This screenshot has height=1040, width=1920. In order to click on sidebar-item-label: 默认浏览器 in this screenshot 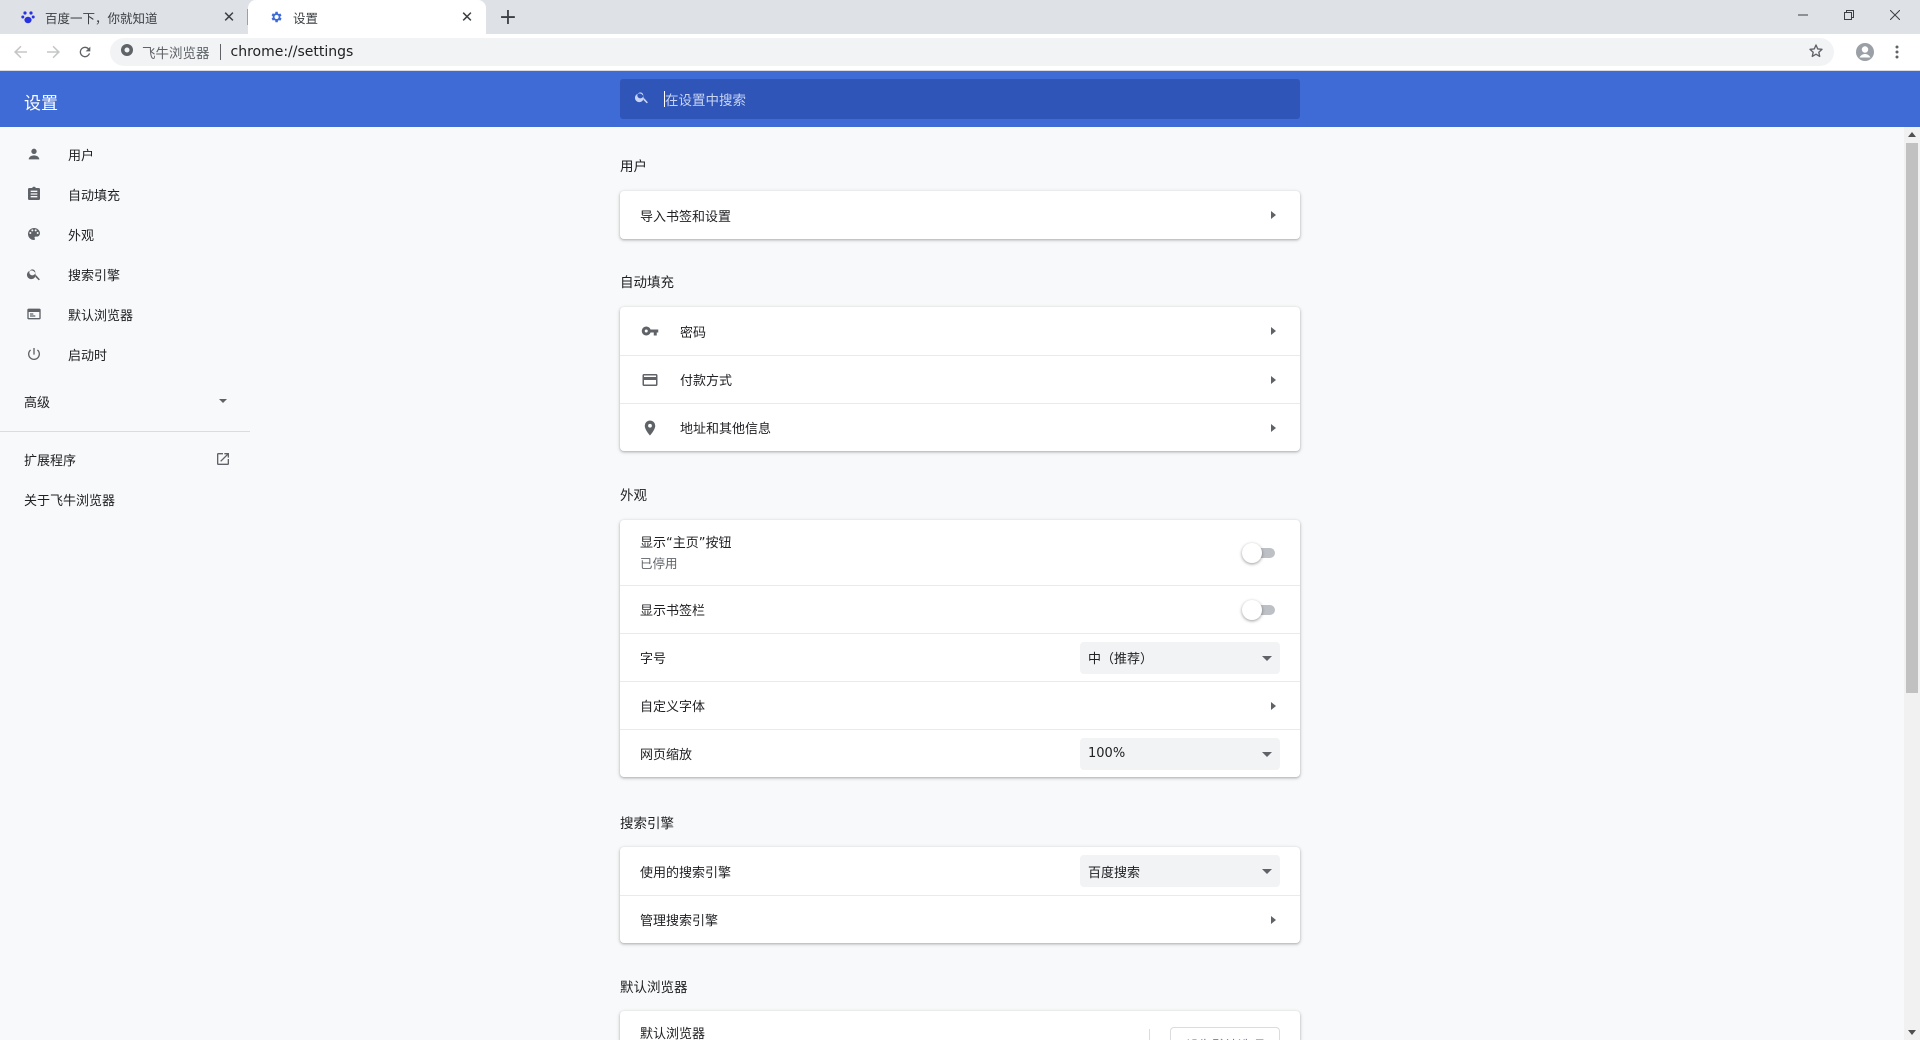, I will do `click(101, 316)`.